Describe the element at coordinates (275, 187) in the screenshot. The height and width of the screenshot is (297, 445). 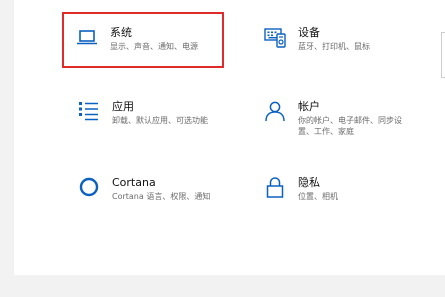
I see `lock-icon` at that location.